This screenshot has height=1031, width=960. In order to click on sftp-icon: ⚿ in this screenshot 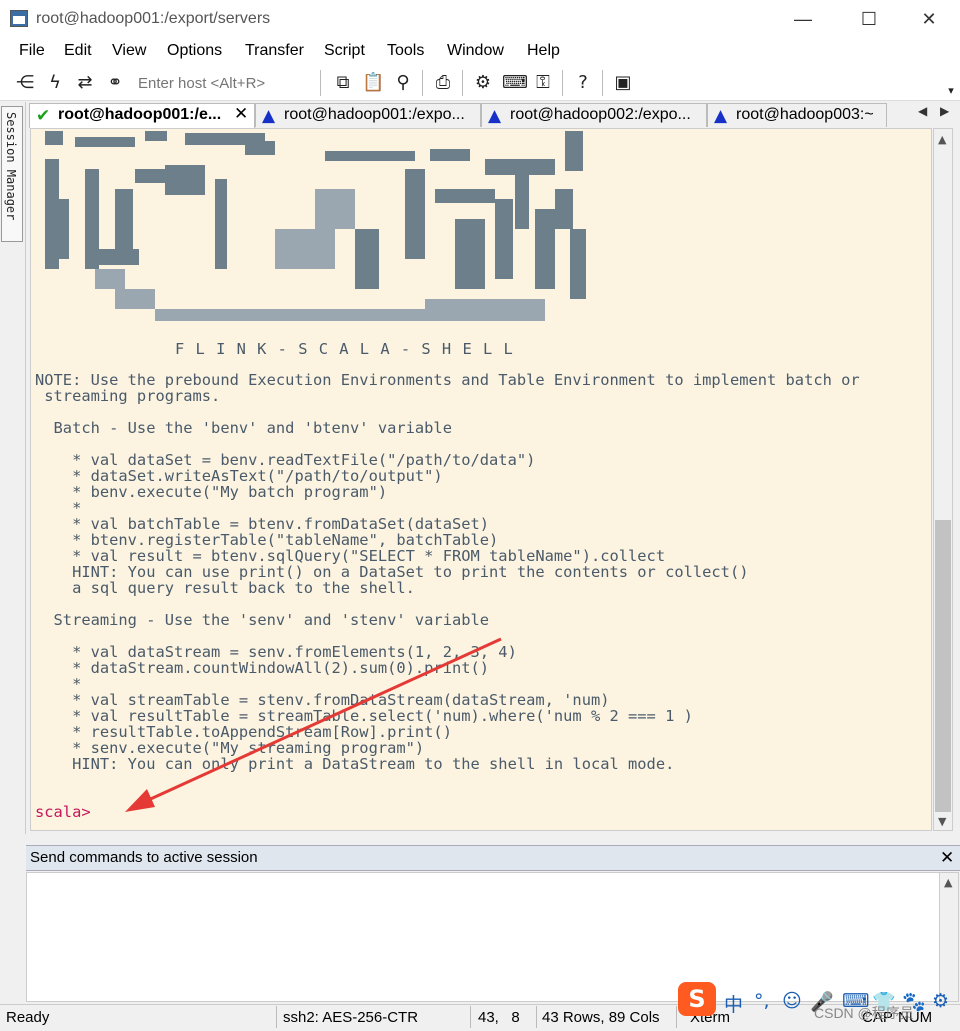, I will do `click(543, 83)`.